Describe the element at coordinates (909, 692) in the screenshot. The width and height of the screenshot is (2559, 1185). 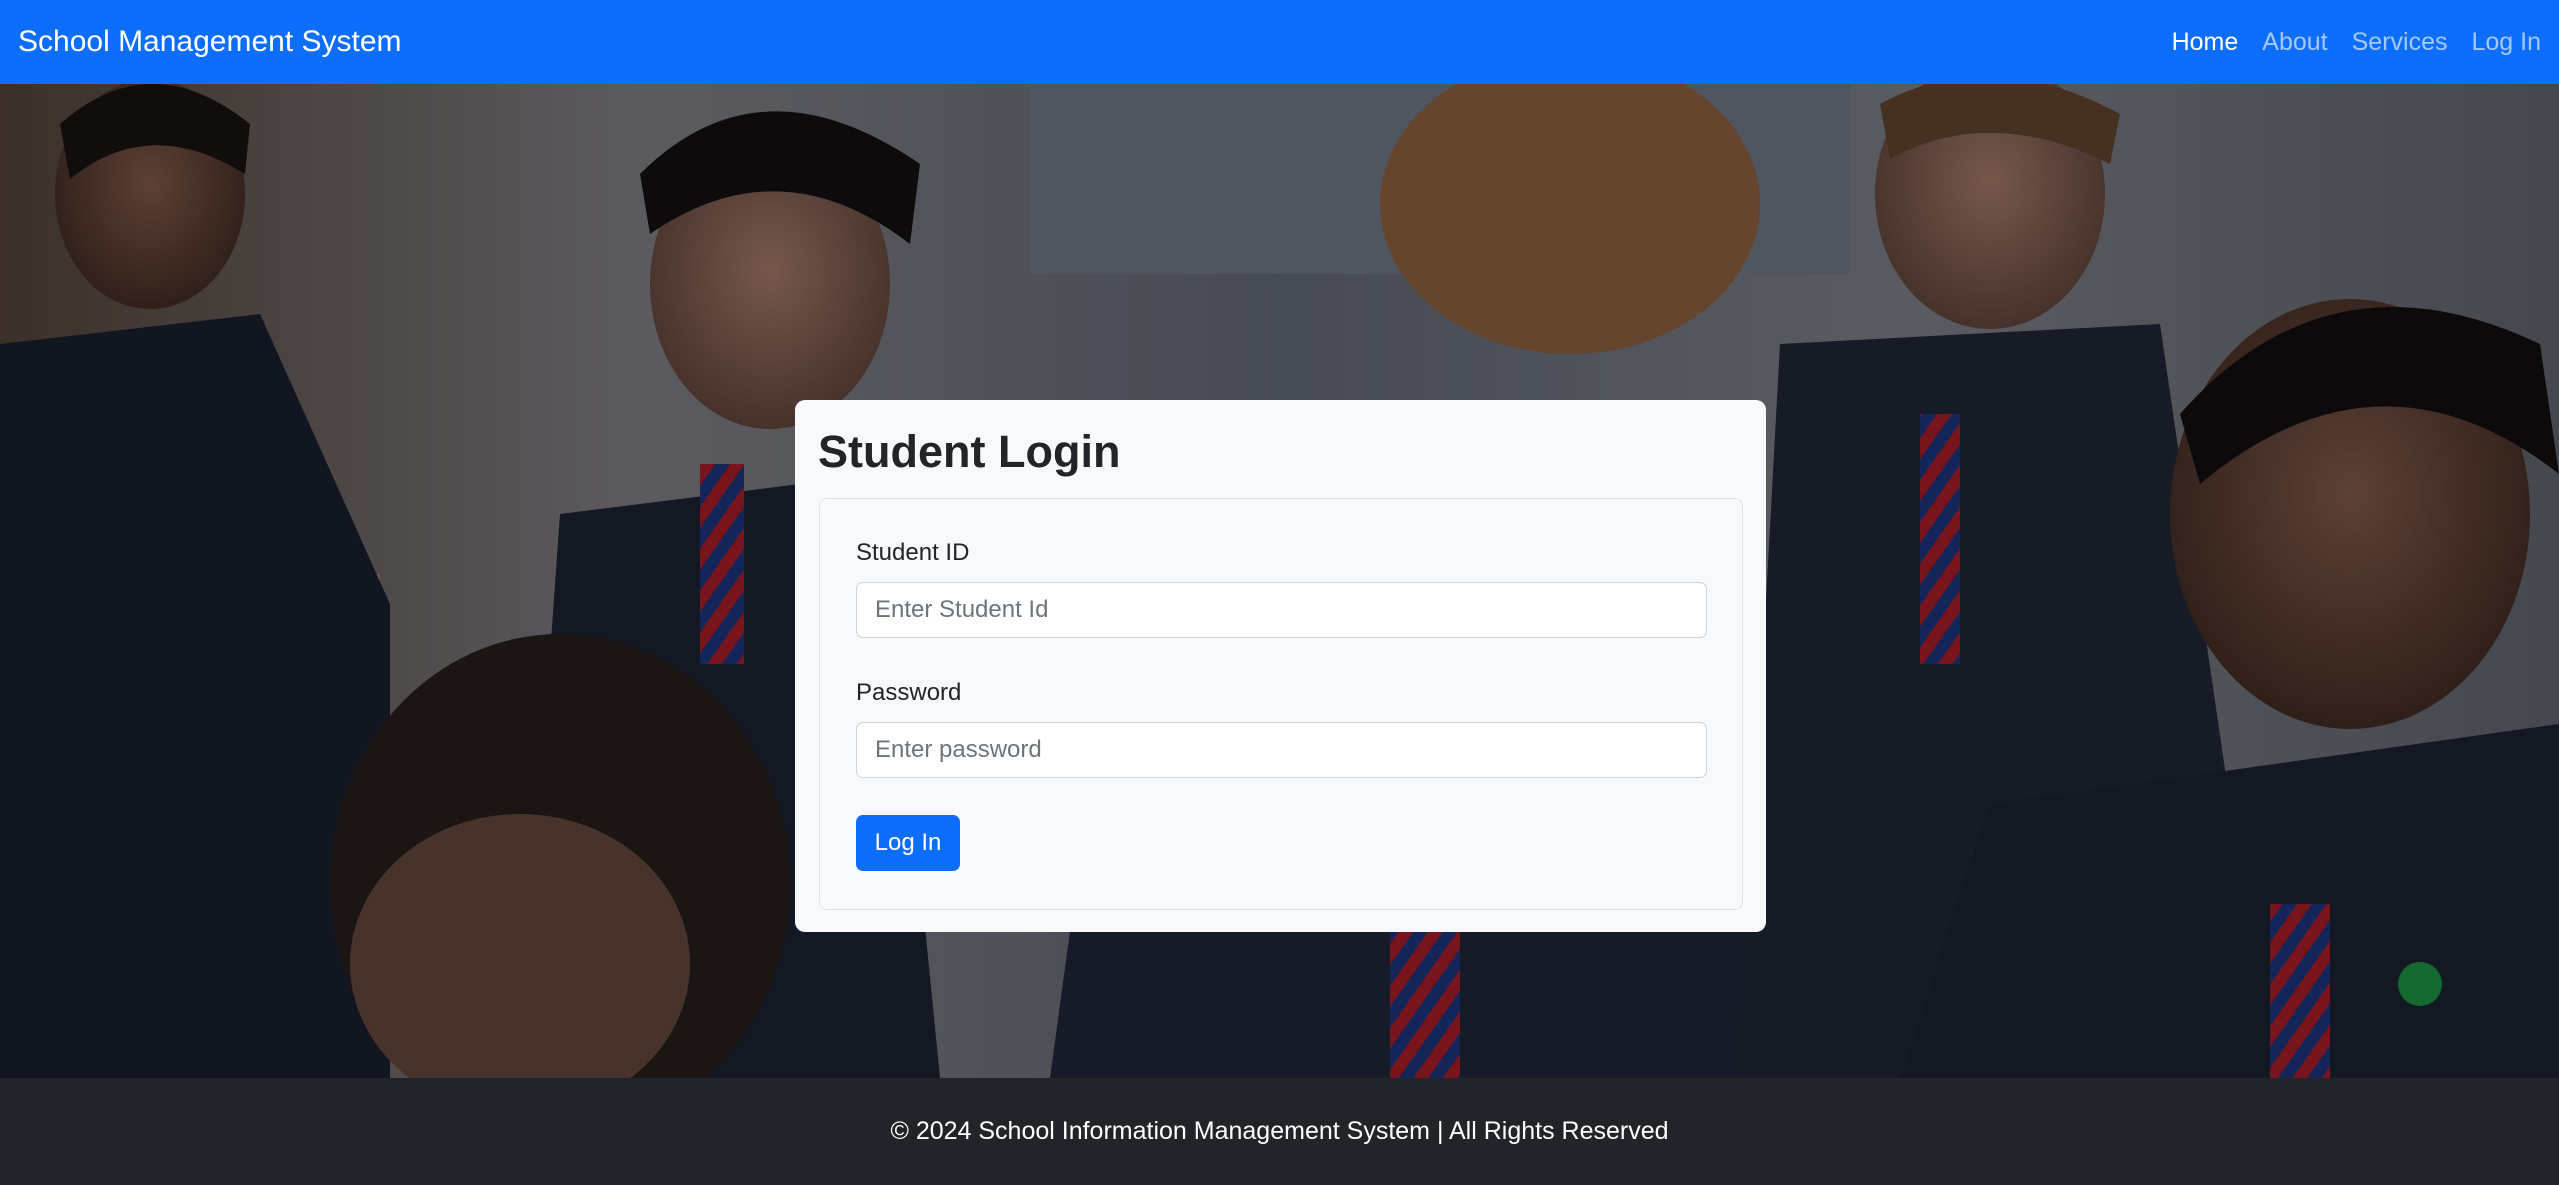
I see `password-label: Password` at that location.